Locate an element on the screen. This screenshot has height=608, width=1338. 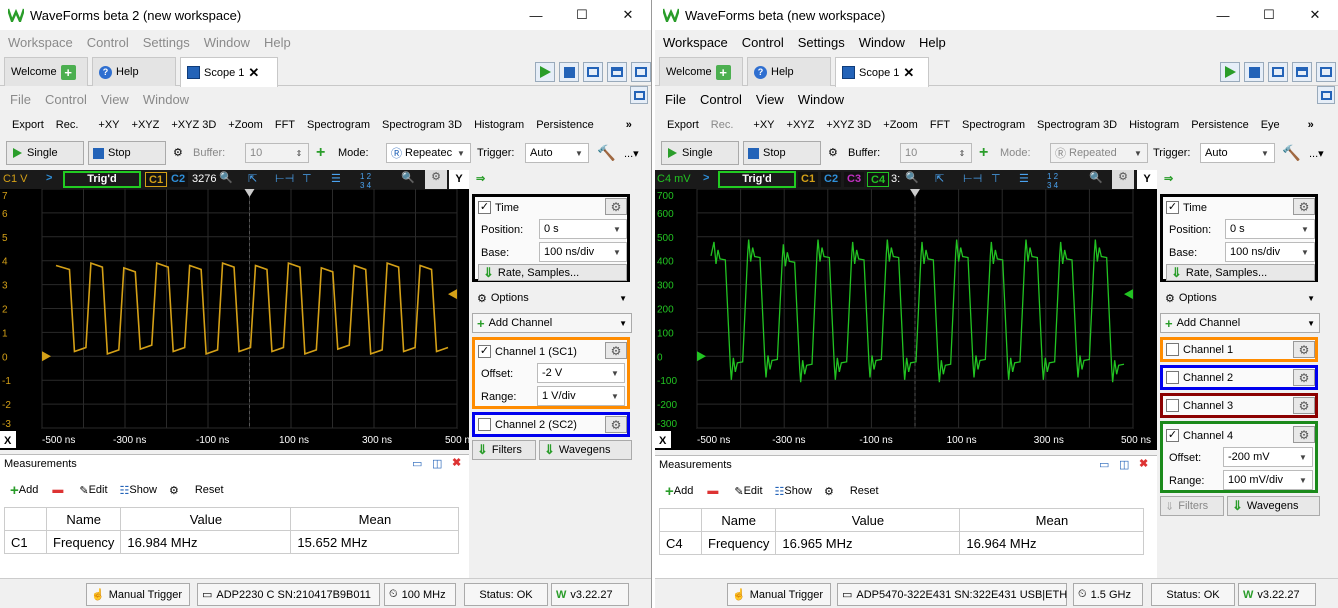
restore-icon is located at coordinates (639, 95).